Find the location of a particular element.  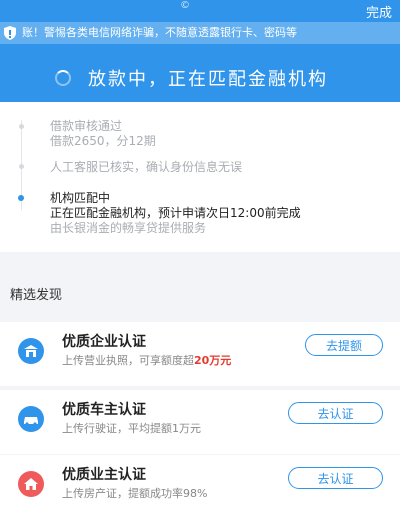

step-detail: 借款2650，分12期 is located at coordinates (103, 141).